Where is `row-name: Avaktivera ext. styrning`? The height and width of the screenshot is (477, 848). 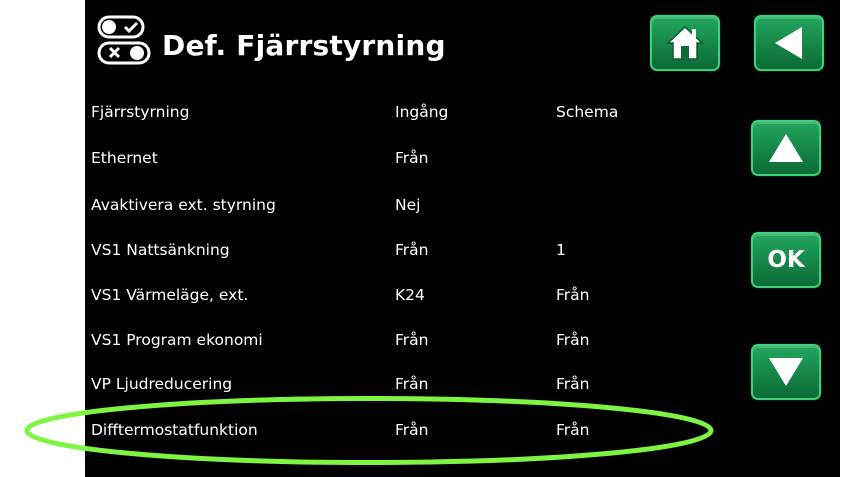
row-name: Avaktivera ext. styrning is located at coordinates (183, 205).